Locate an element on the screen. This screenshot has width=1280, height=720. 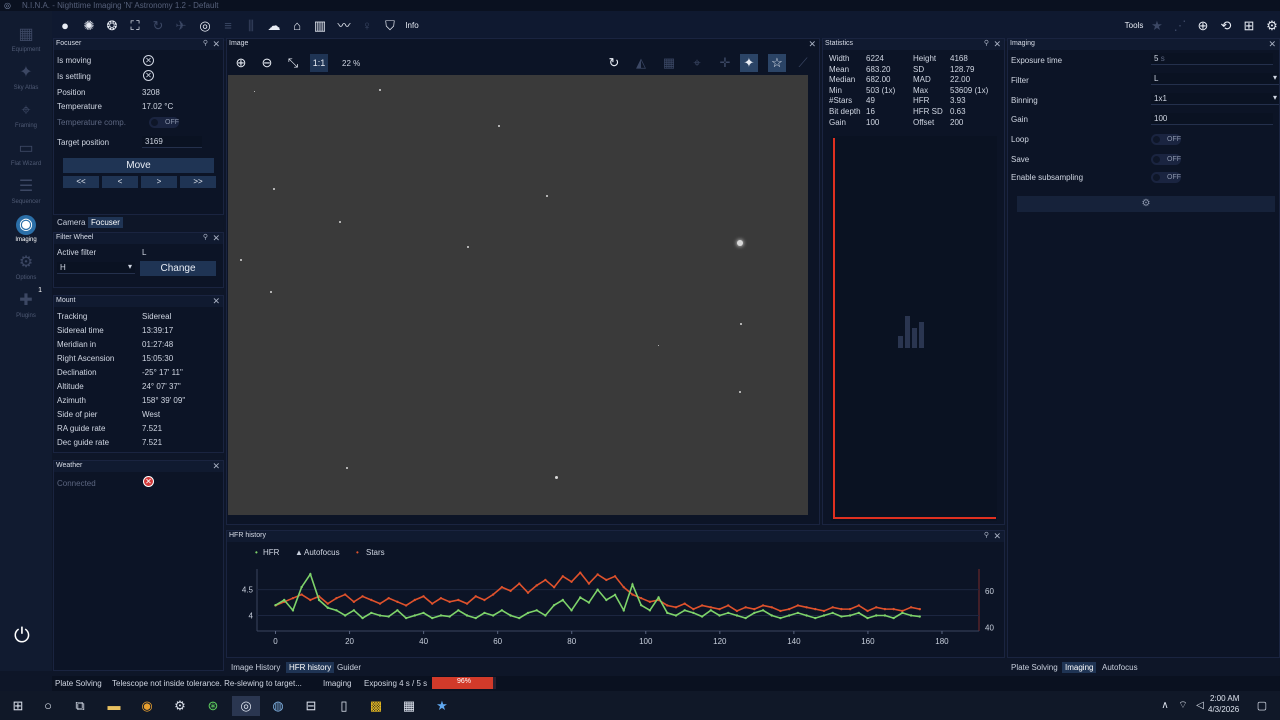
gain-input: 100 is located at coordinates (1212, 119).